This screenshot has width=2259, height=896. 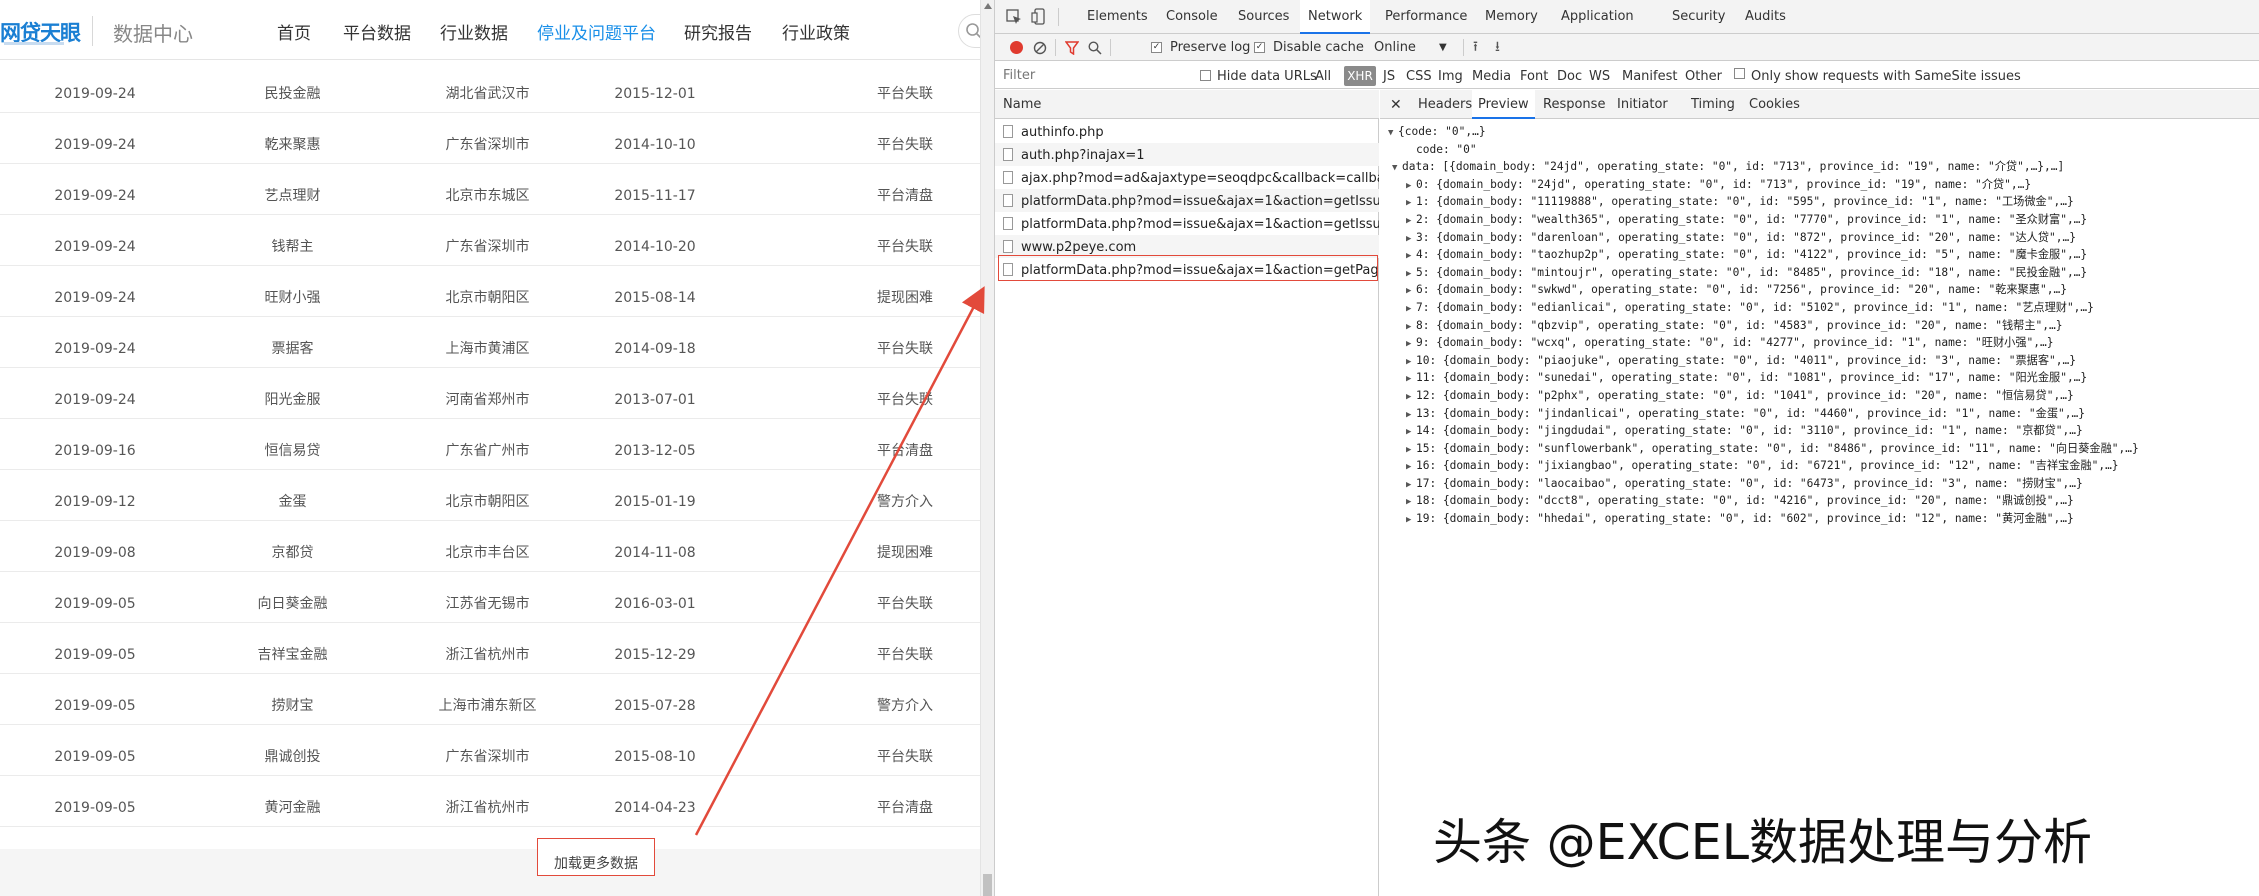 I want to click on filter-type-img: Img, so click(x=1450, y=75).